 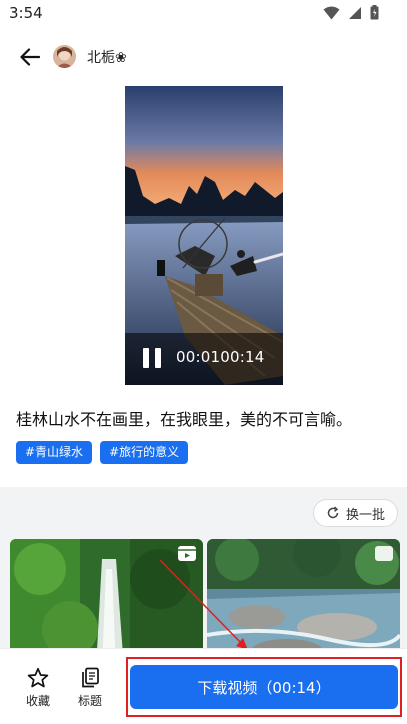 What do you see at coordinates (54, 452) in the screenshot?
I see `tag-chip: #青山绿水` at bounding box center [54, 452].